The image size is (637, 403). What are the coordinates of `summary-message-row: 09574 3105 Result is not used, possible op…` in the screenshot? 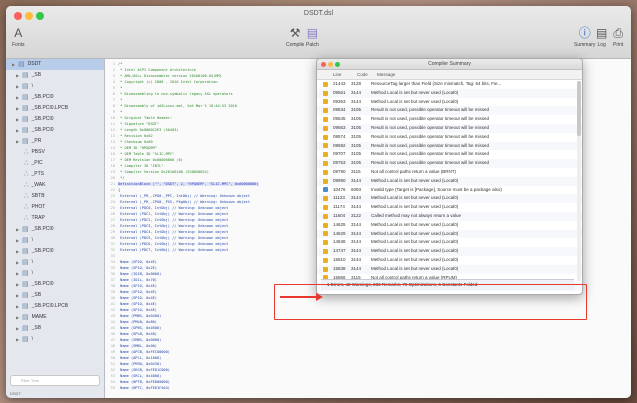 It's located at (449, 137).